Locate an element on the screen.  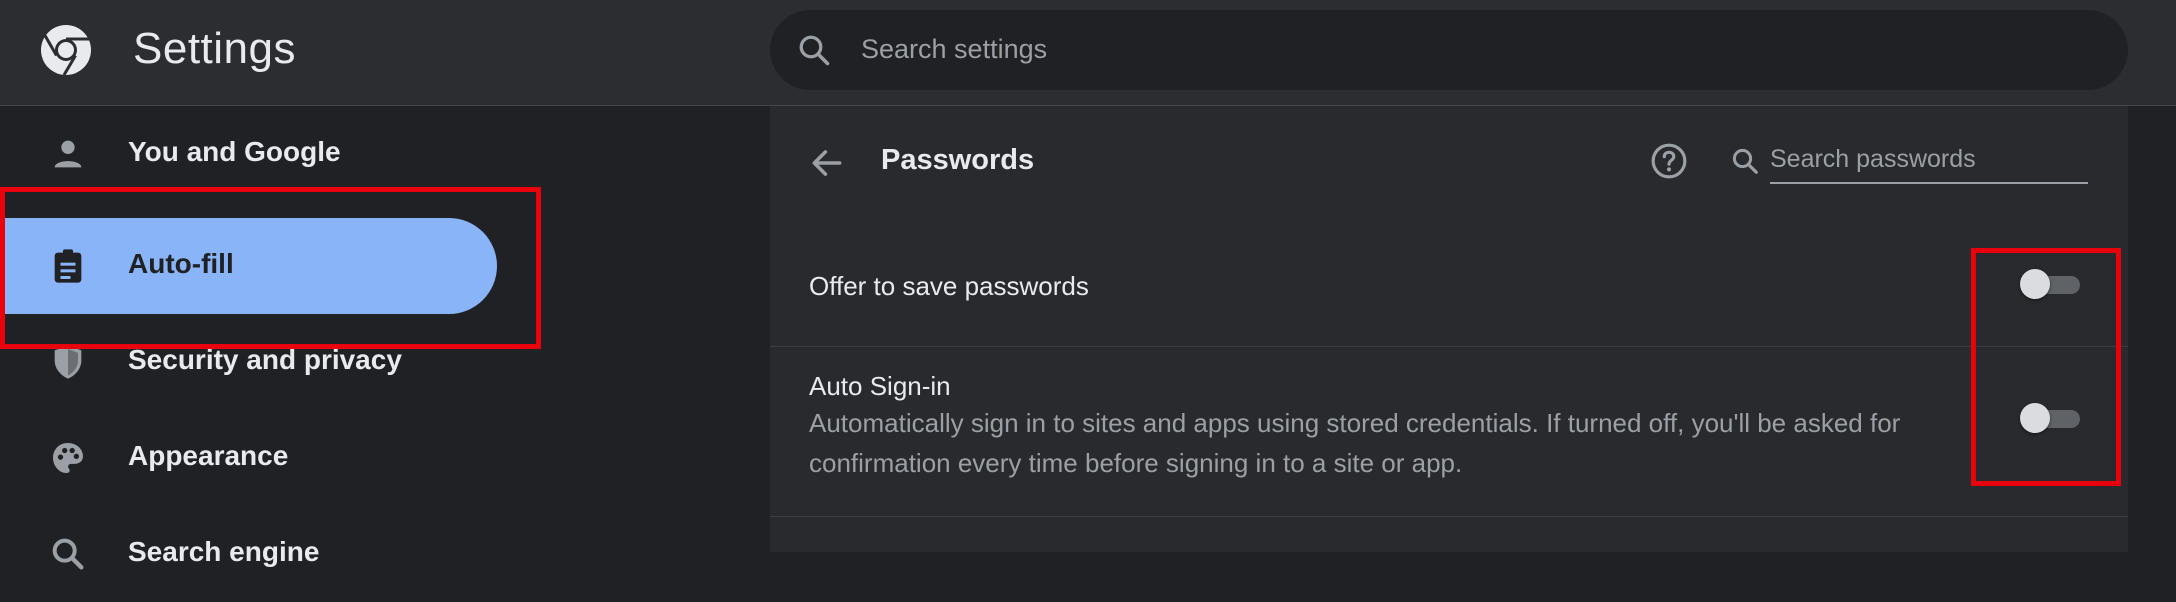
setting-title: Auto Sign-in is located at coordinates (880, 386).